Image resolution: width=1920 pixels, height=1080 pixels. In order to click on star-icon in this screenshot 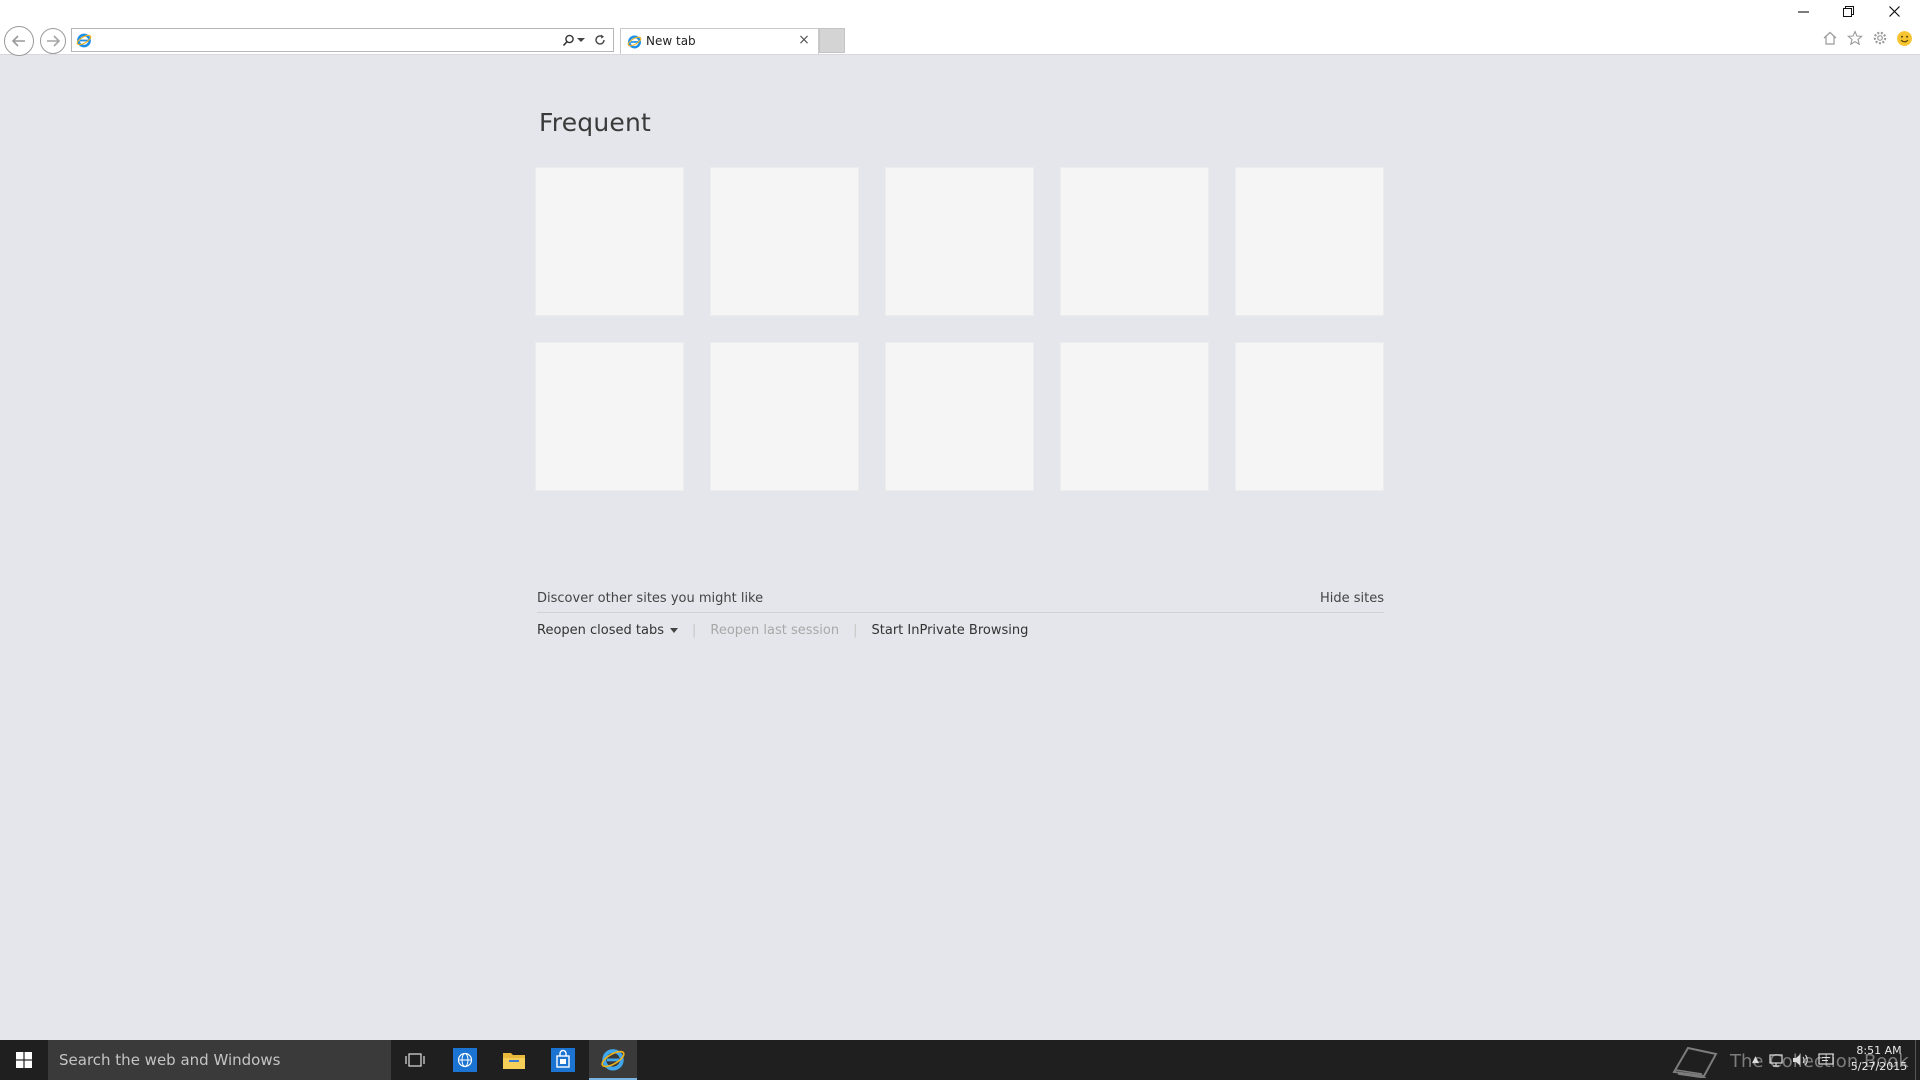, I will do `click(1855, 38)`.